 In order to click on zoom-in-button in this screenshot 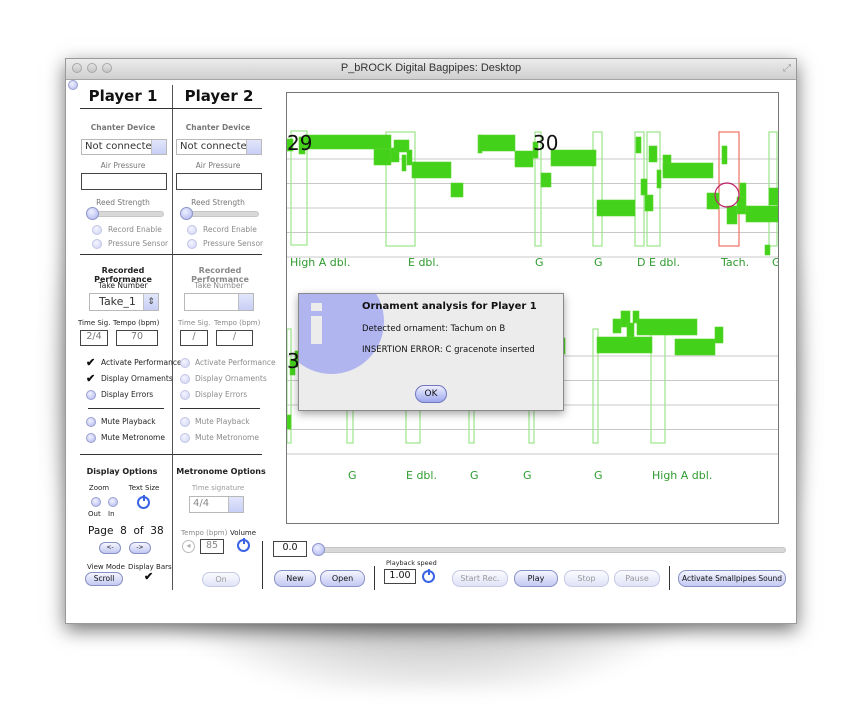, I will do `click(113, 502)`.